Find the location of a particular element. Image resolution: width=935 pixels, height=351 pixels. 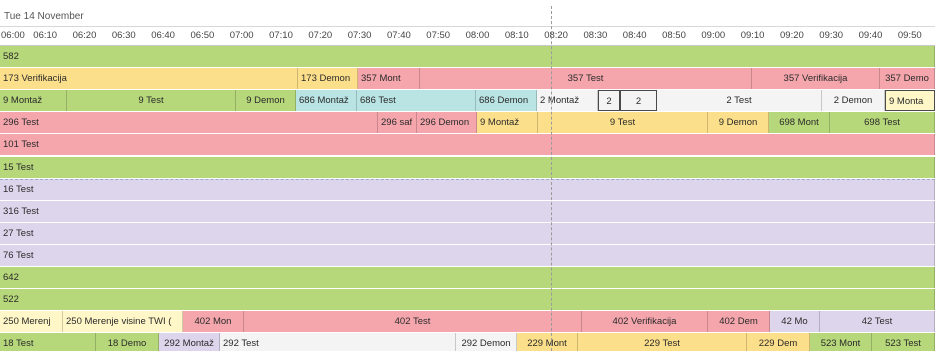

task-bar: 101 Test is located at coordinates (467, 145).